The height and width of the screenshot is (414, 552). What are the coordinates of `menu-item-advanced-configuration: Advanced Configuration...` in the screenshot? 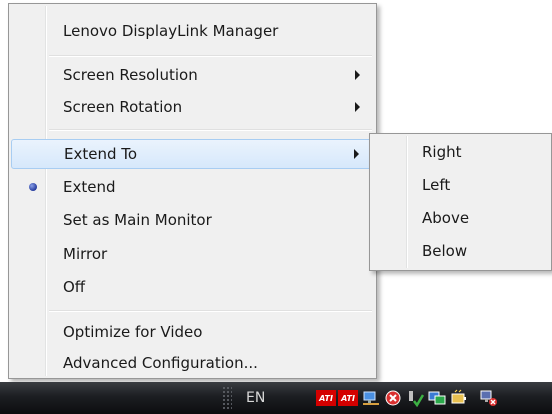 It's located at (192, 363).